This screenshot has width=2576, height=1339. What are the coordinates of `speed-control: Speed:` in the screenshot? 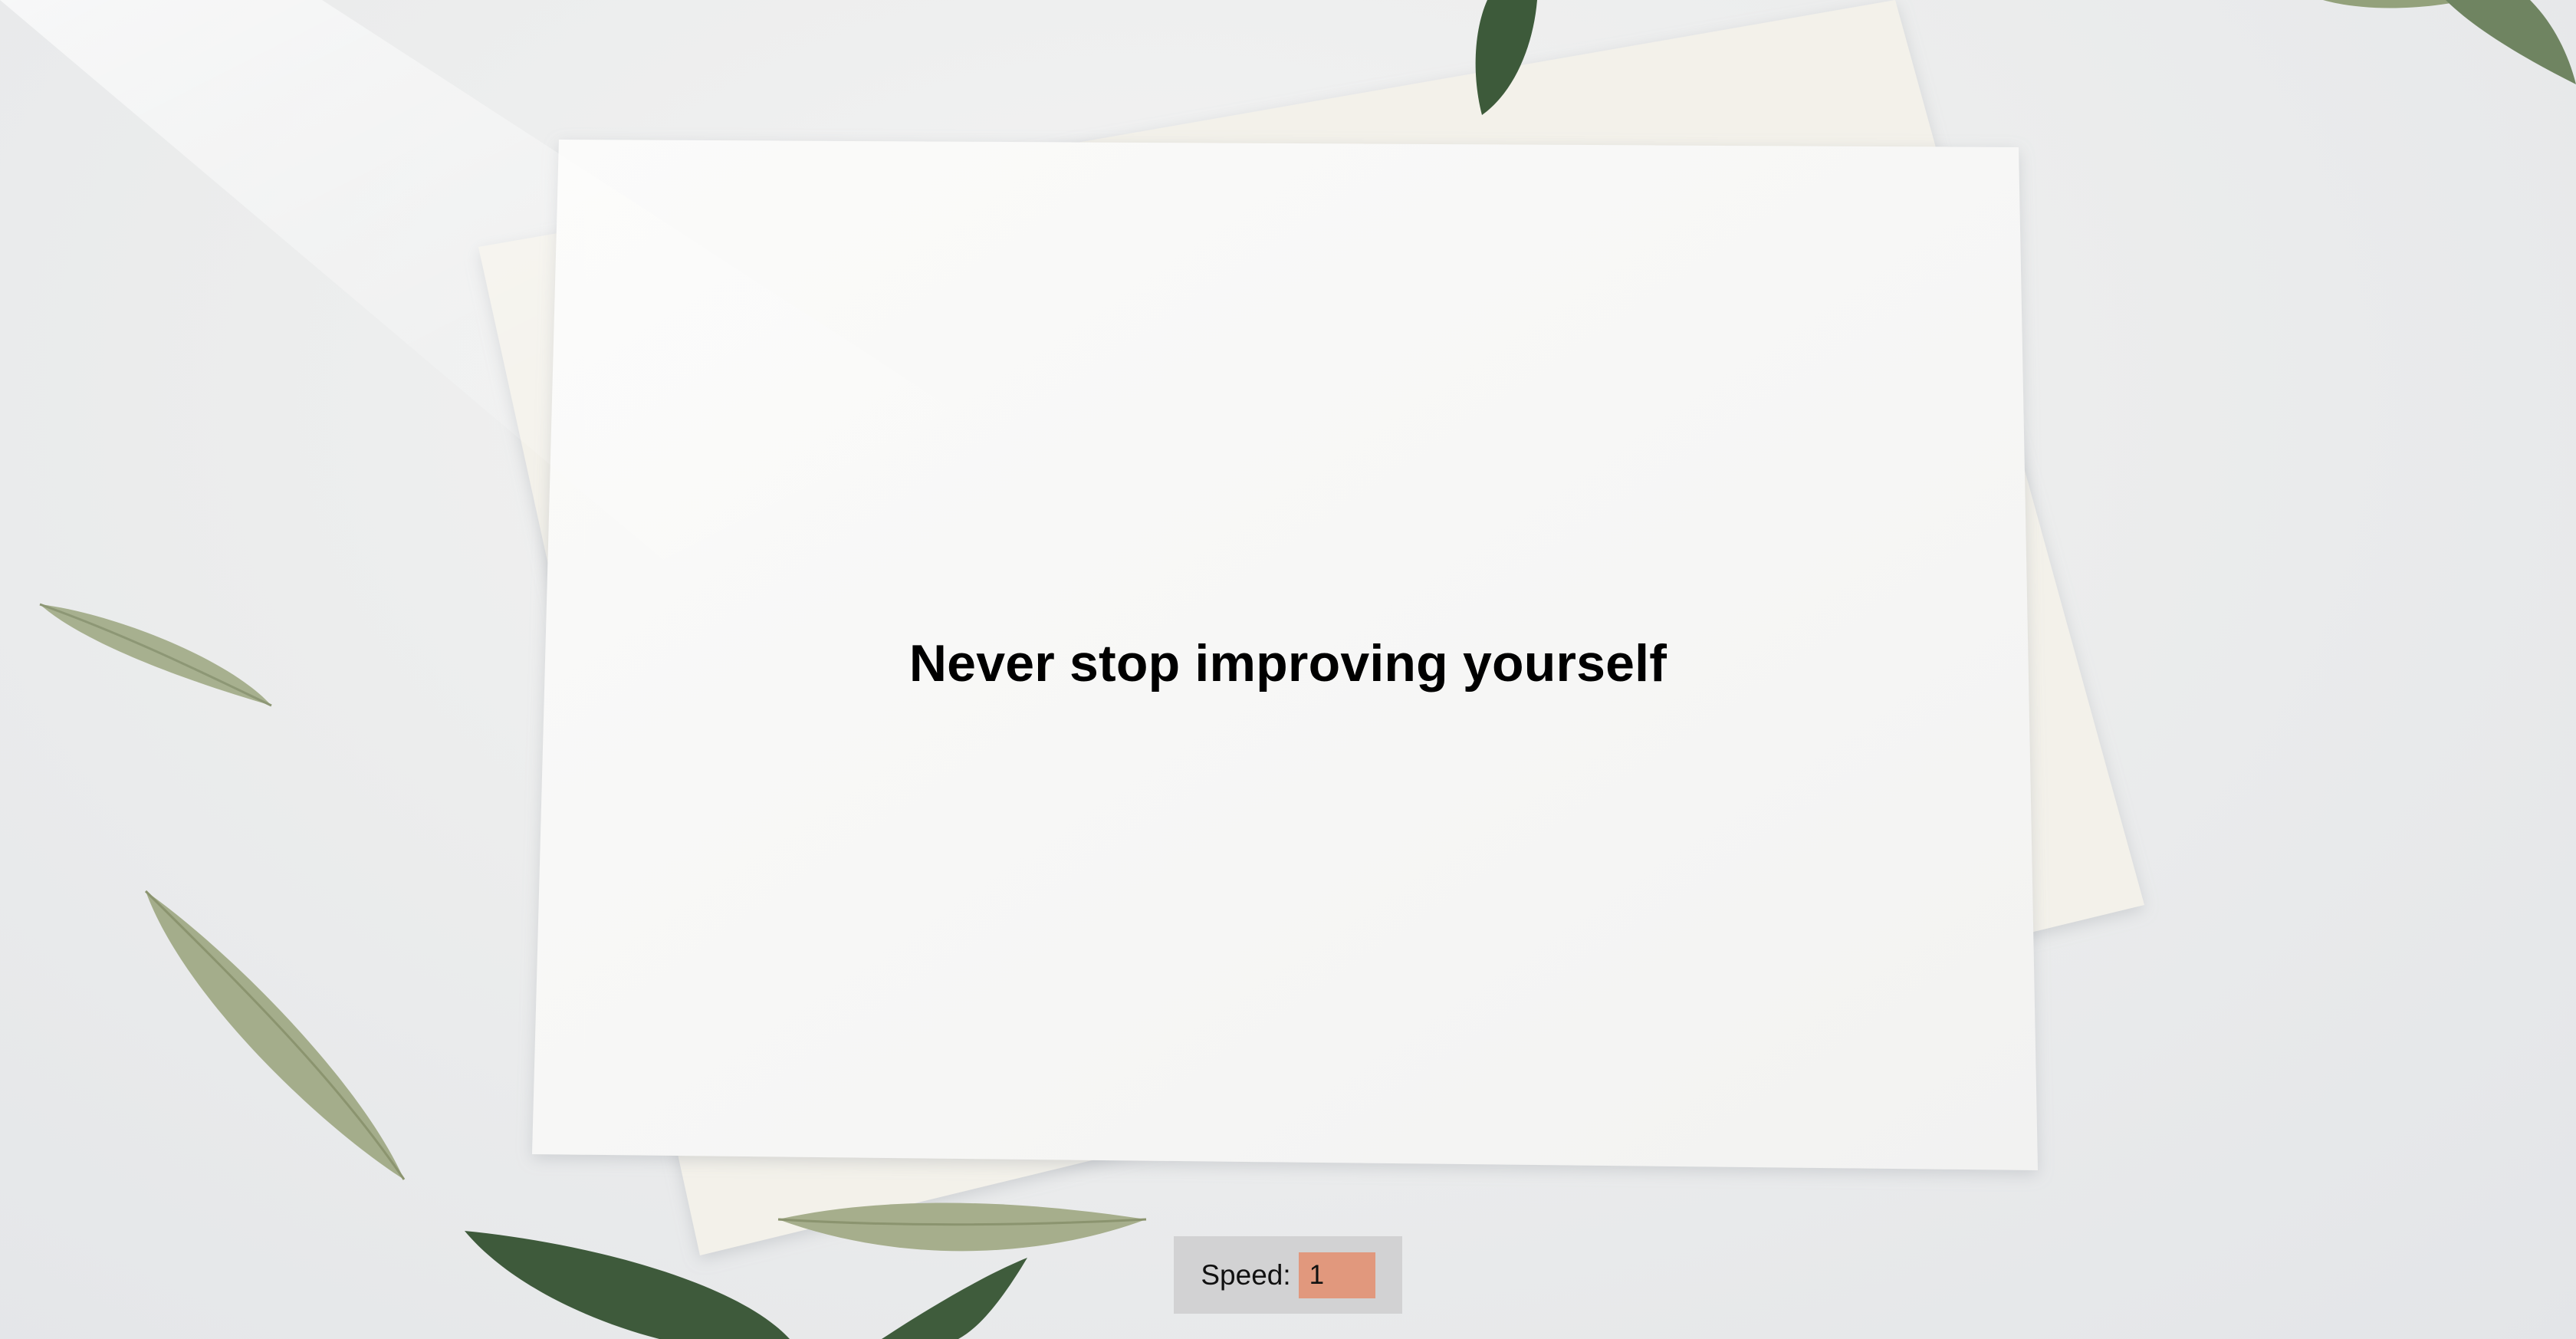 It's located at (1288, 1275).